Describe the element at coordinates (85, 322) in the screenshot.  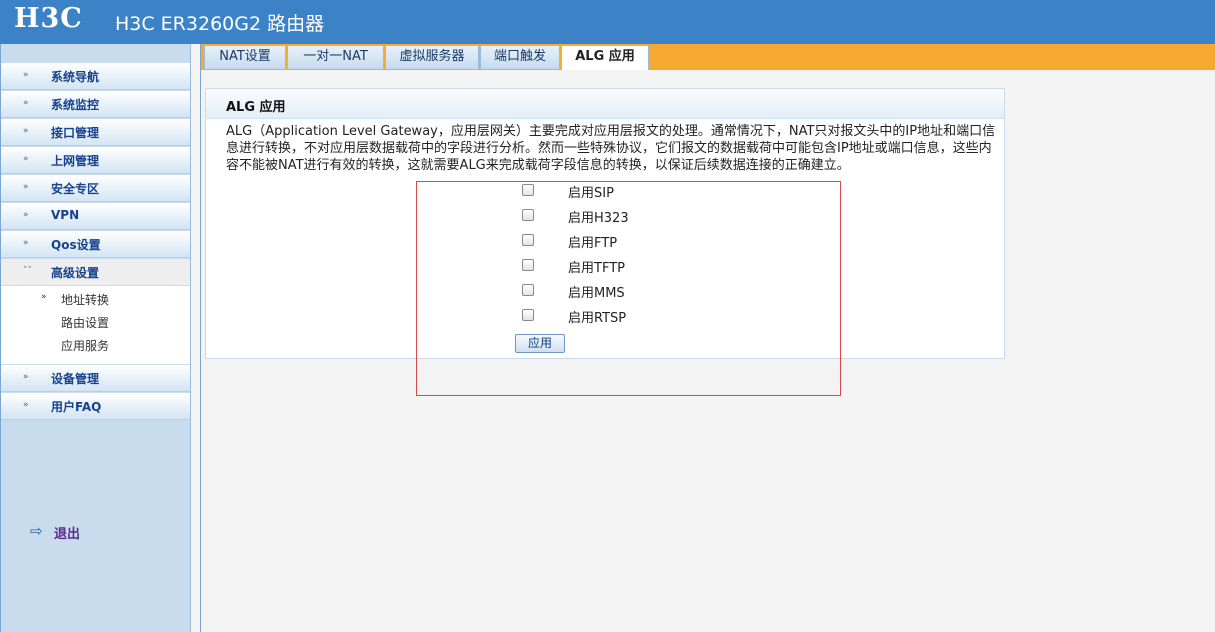
I see `submenu-item-routing: 路由设置` at that location.